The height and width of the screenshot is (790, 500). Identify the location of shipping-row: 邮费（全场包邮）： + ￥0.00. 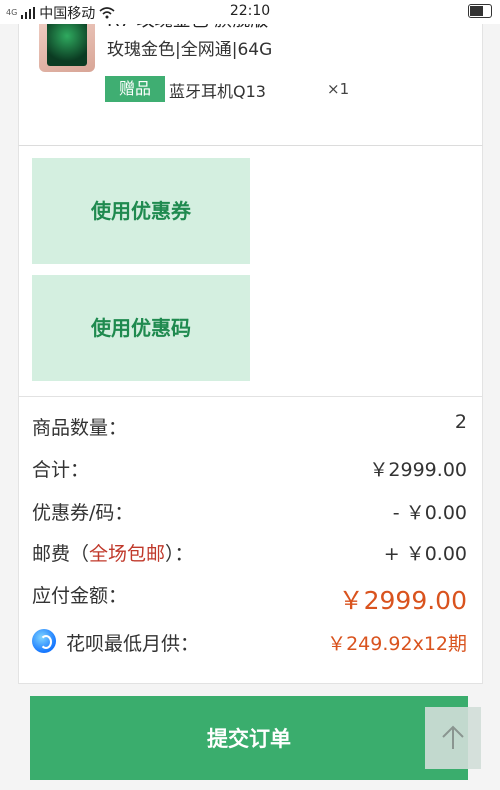
(249, 552).